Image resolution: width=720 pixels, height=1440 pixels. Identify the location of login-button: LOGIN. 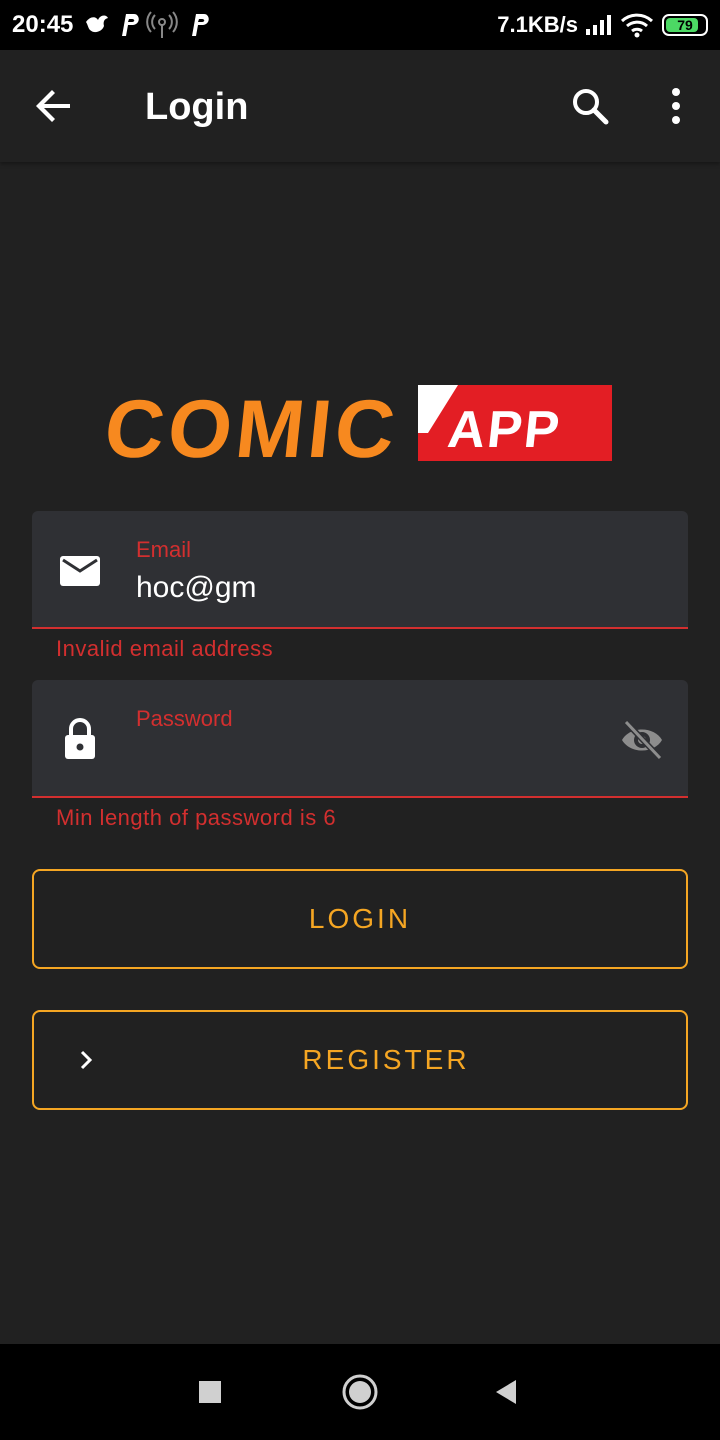
(360, 919).